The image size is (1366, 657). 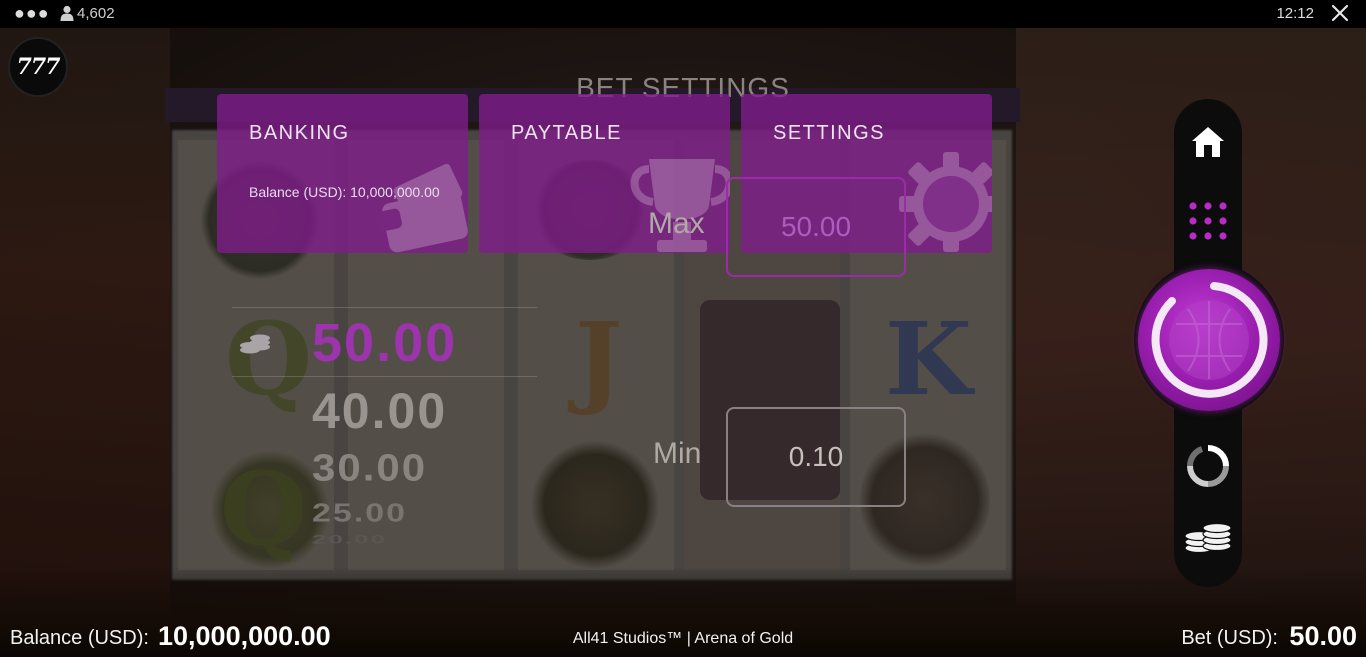 I want to click on menu-grid-button, so click(x=1208, y=221).